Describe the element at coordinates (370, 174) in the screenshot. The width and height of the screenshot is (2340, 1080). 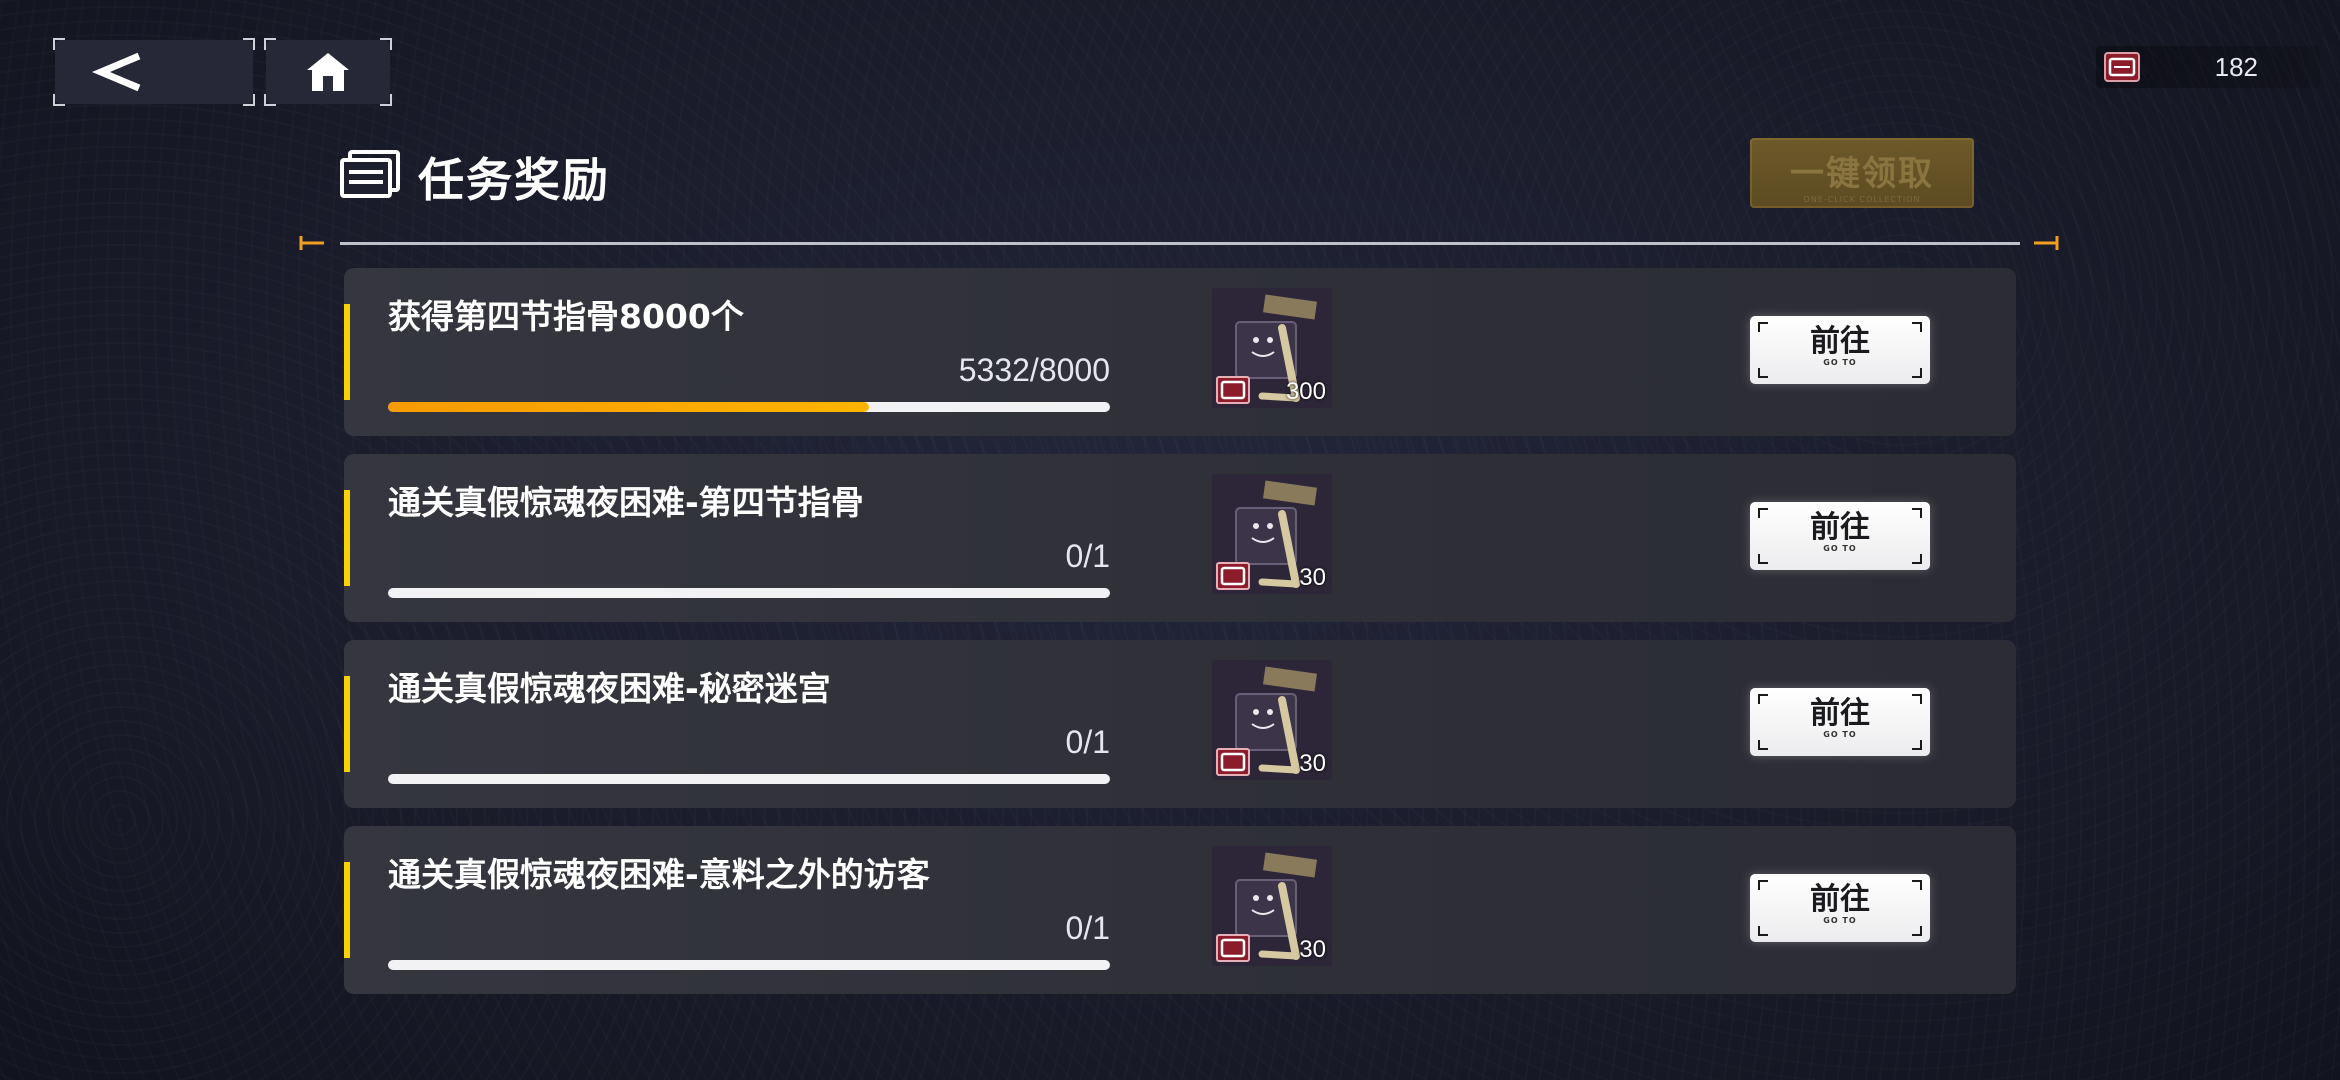
I see `task-list-icon` at that location.